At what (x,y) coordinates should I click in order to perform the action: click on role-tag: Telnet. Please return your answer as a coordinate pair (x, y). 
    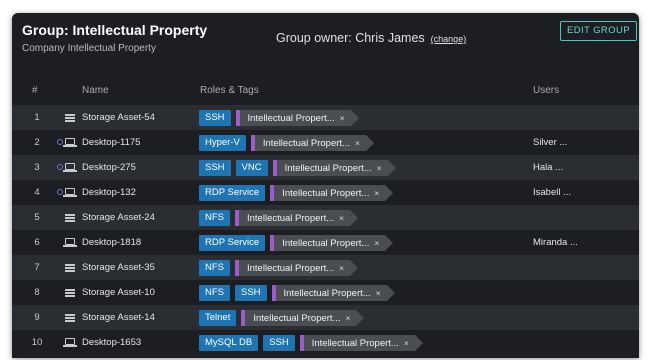
    Looking at the image, I should click on (218, 317).